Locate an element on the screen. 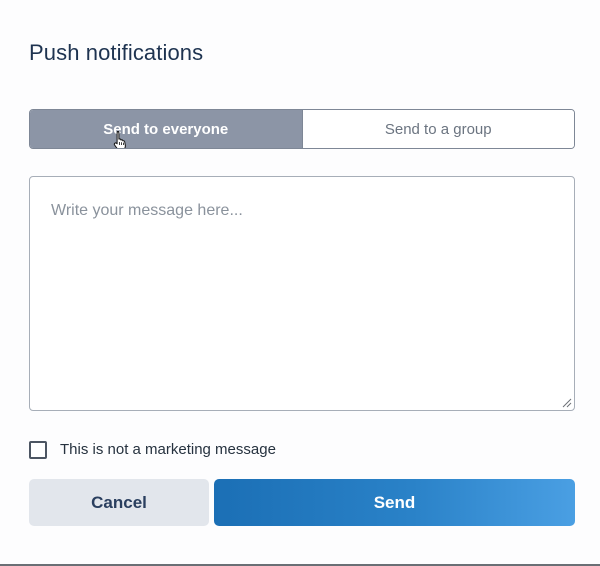  send-to-a-group-option: Send to a group is located at coordinates (437, 129).